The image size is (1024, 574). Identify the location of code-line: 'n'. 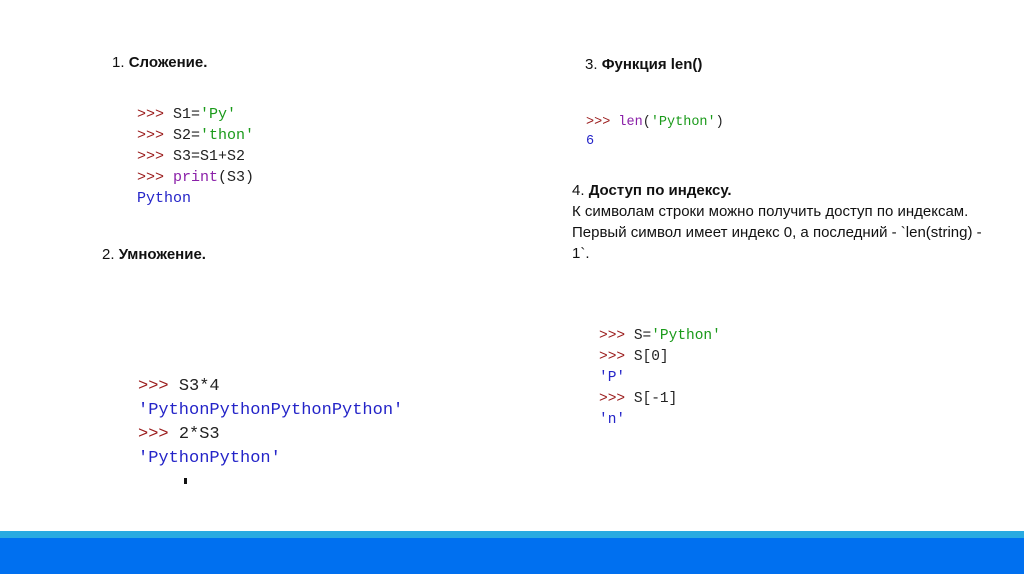
(660, 420).